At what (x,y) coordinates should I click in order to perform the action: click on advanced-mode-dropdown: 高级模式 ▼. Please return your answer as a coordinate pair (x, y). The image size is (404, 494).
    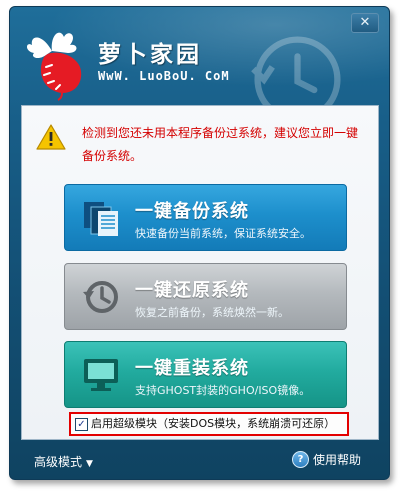
    Looking at the image, I should click on (63, 461).